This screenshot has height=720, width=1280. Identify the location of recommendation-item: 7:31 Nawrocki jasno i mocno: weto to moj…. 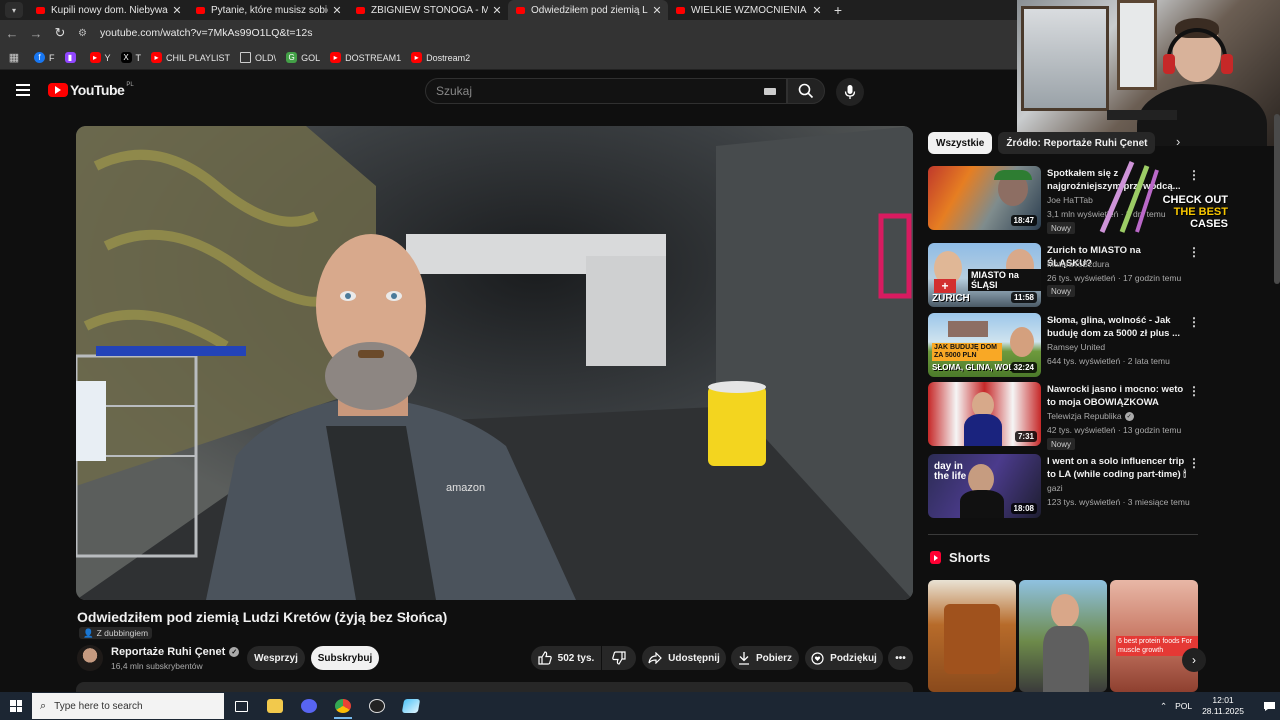
(1064, 416).